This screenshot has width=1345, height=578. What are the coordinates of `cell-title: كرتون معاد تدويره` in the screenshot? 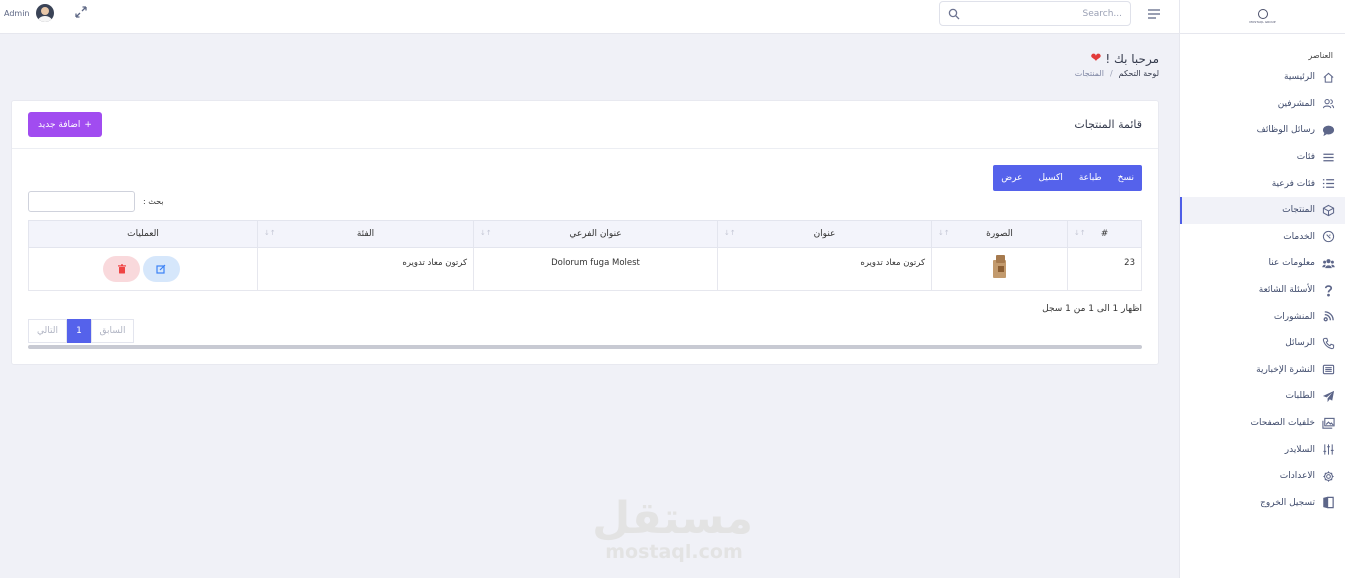 It's located at (824, 269).